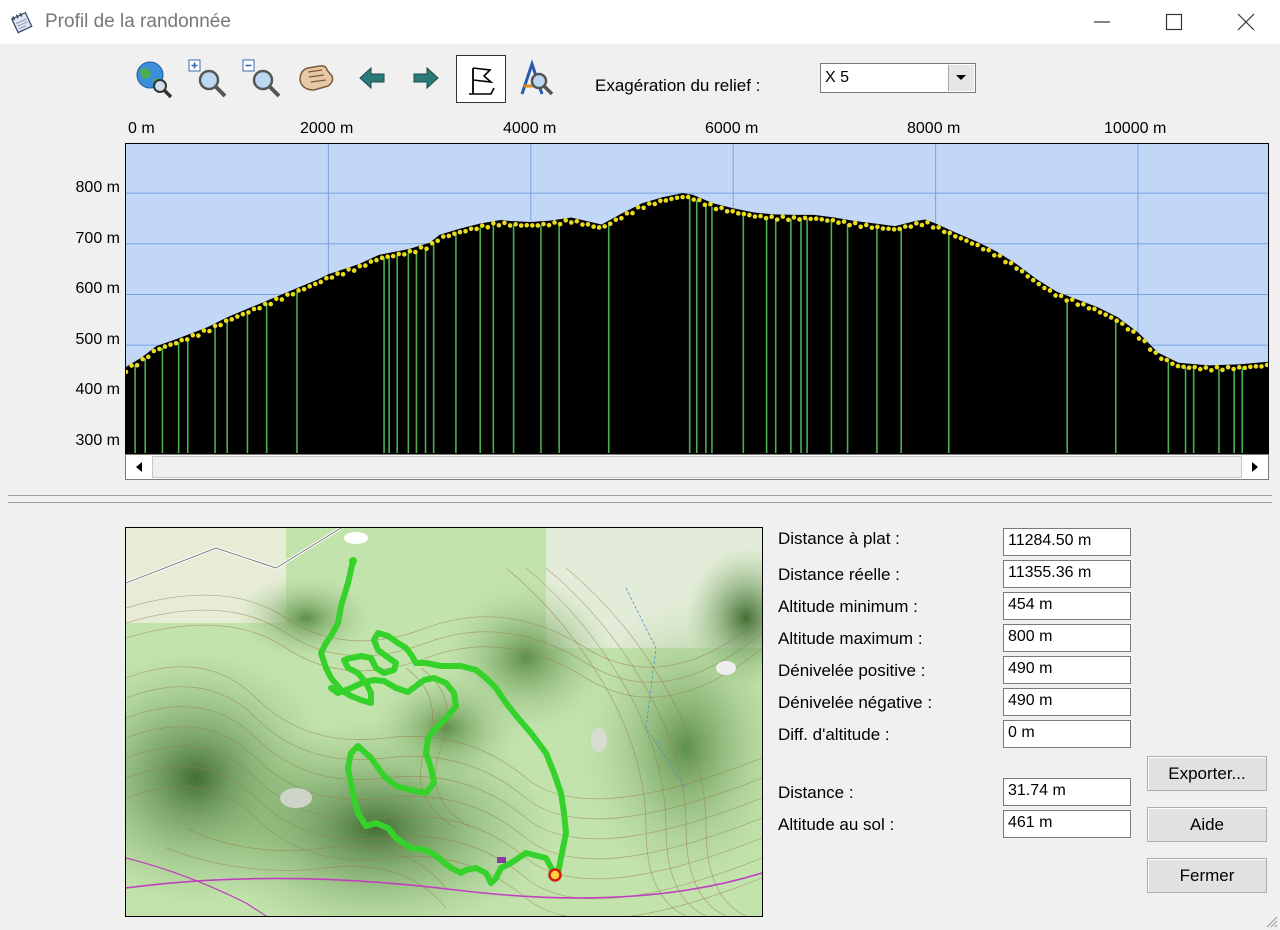  What do you see at coordinates (1255, 467) in the screenshot?
I see `scroll-right-button` at bounding box center [1255, 467].